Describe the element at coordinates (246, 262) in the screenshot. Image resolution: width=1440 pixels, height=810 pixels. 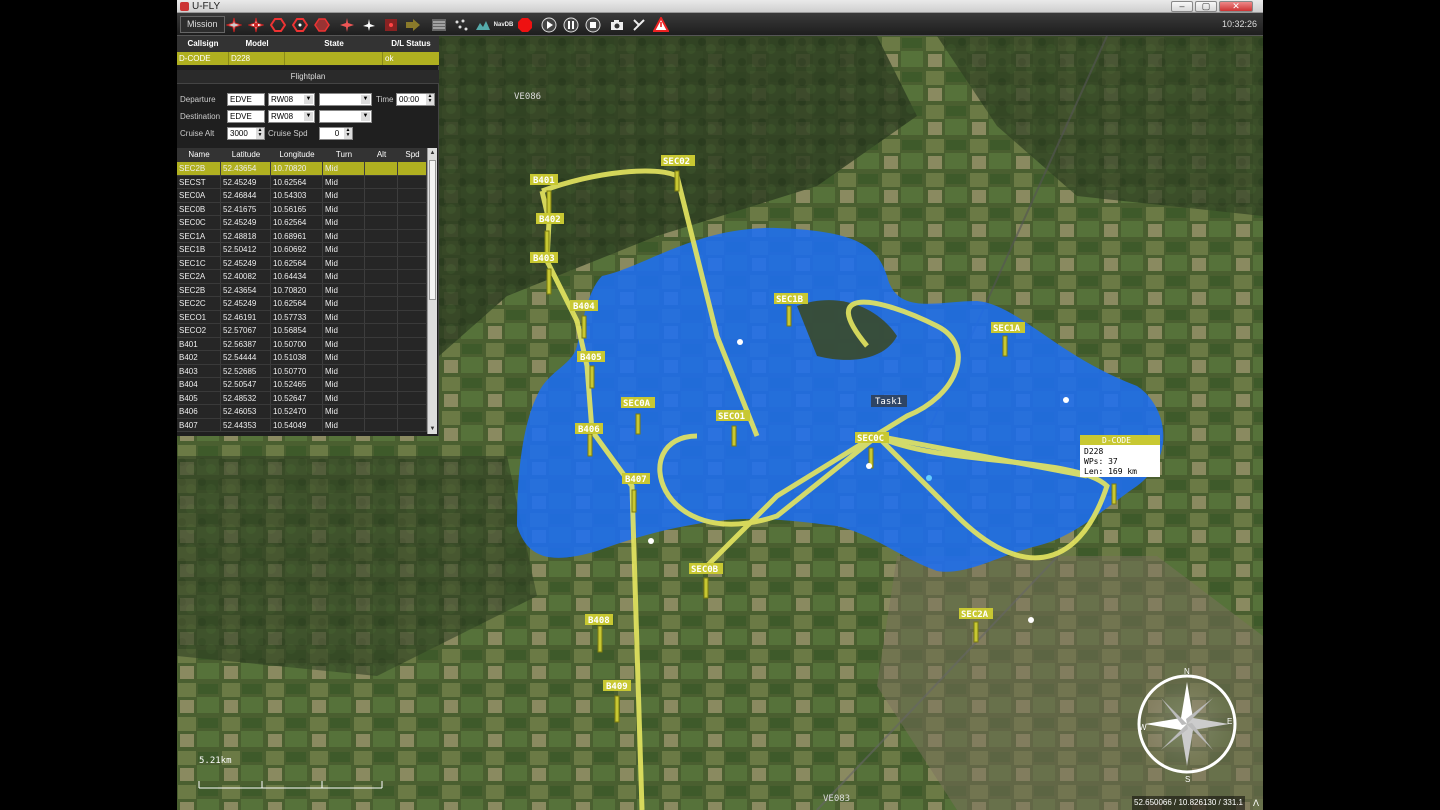
I see `table-cell: 52.45249` at that location.